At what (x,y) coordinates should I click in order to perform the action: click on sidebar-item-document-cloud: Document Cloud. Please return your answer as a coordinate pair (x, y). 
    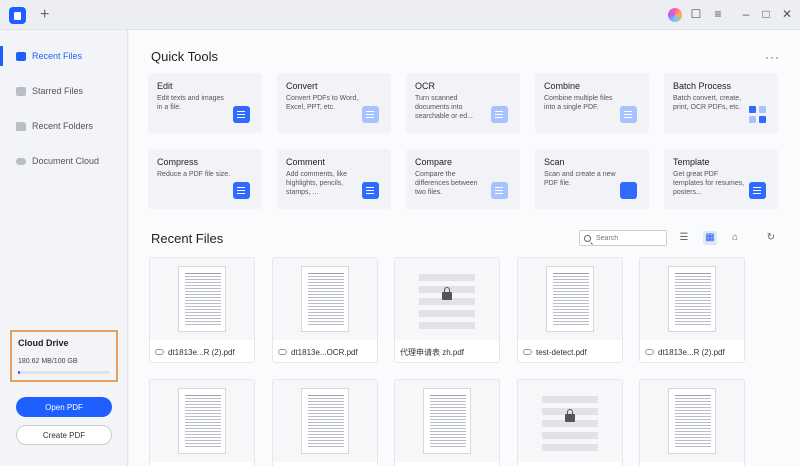
    Looking at the image, I should click on (64, 161).